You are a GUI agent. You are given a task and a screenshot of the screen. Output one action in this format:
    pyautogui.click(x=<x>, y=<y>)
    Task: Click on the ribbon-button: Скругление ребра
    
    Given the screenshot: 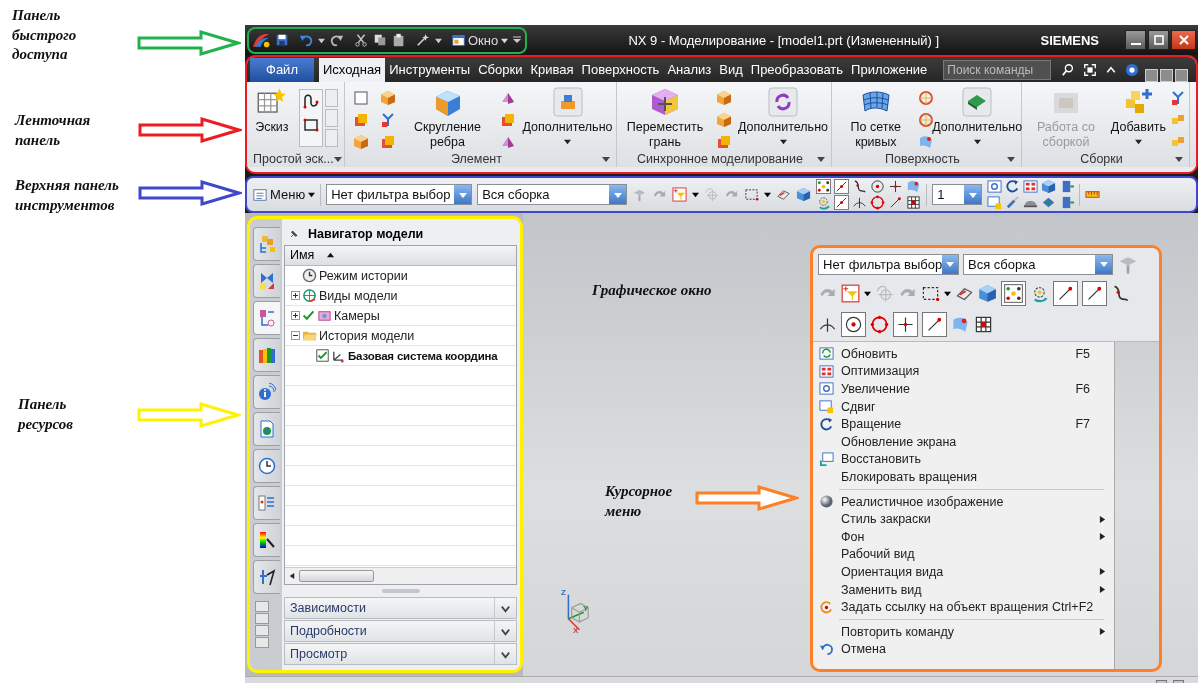 What is the action you would take?
    pyautogui.click(x=447, y=118)
    